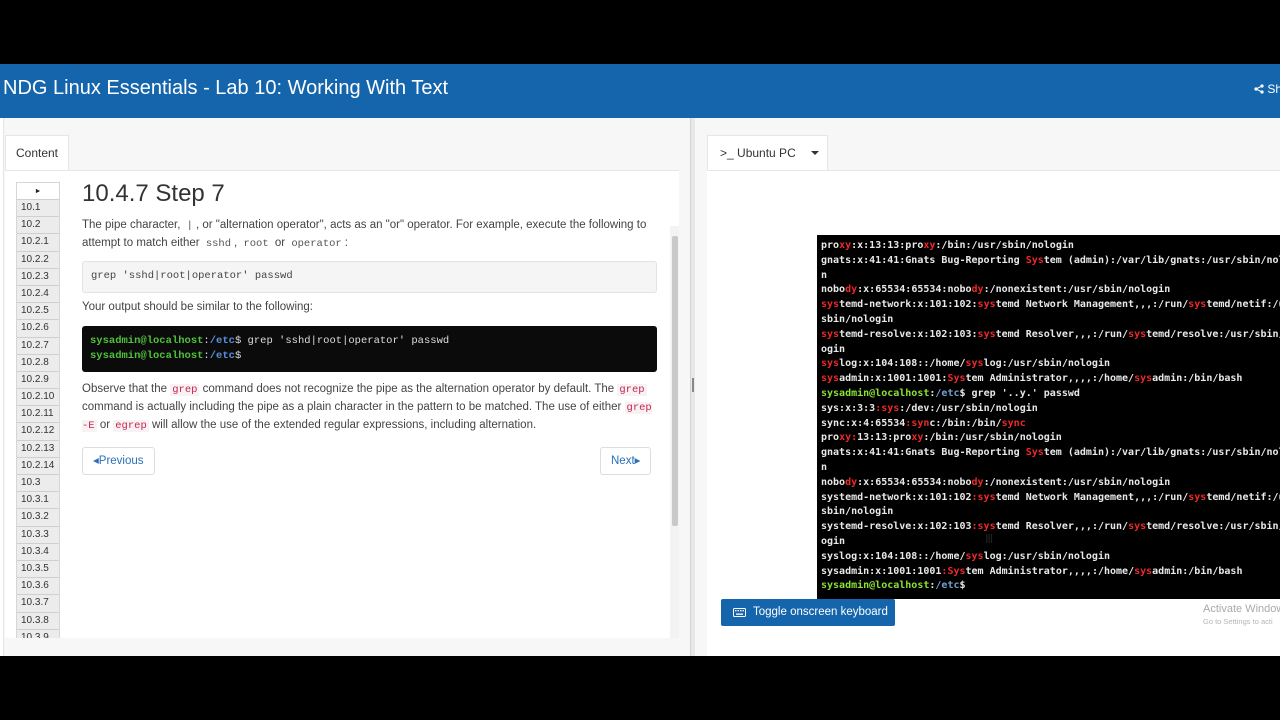 Image resolution: width=1280 pixels, height=720 pixels. Describe the element at coordinates (767, 153) in the screenshot. I see `tab-ubuntu-pc: >_ Ubuntu PC` at that location.